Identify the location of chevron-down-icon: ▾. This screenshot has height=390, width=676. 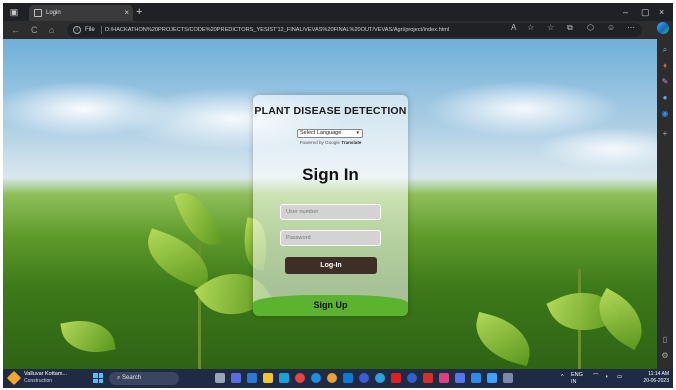
(357, 133).